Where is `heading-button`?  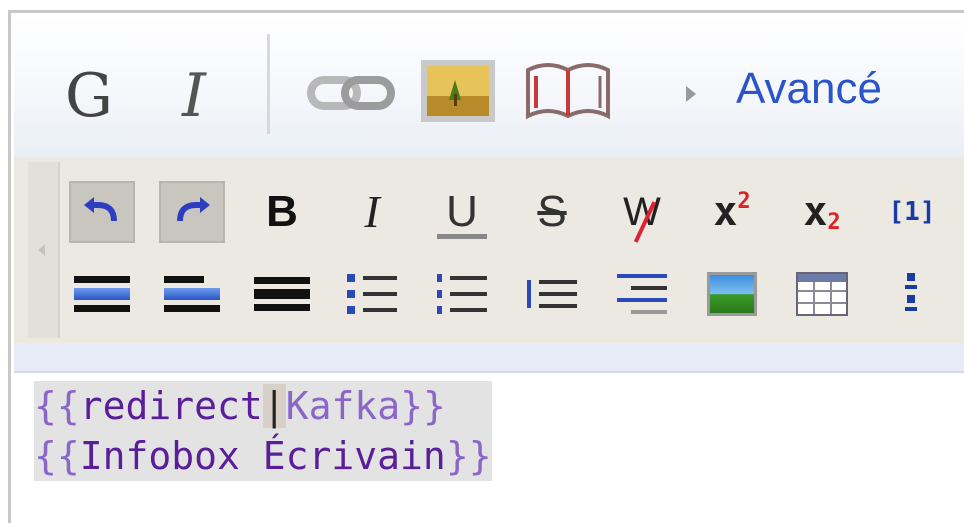 heading-button is located at coordinates (102, 294).